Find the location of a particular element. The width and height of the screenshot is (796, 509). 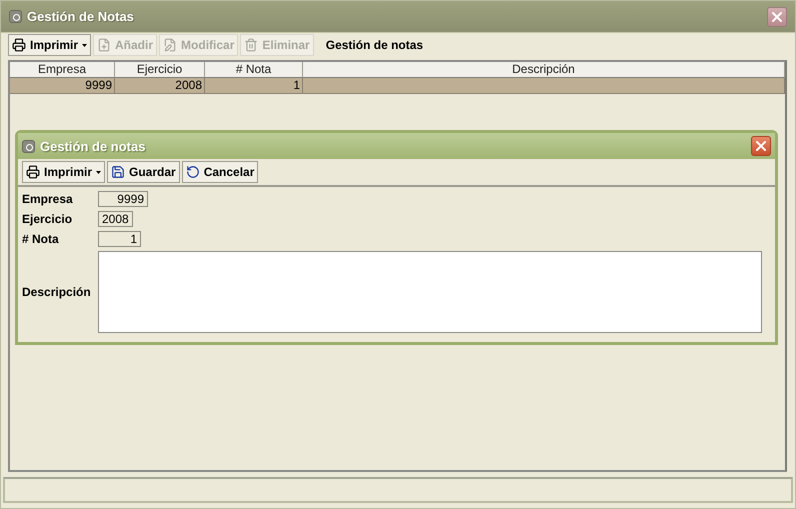

close-icon is located at coordinates (761, 146).